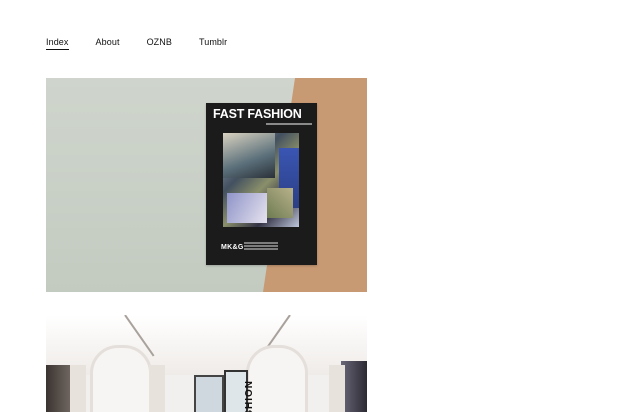 The width and height of the screenshot is (640, 412). I want to click on nav-item-about: About, so click(108, 43).